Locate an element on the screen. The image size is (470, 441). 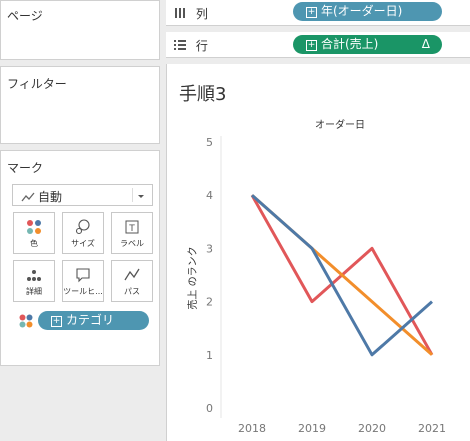
columns-shelf-label: 列 is located at coordinates (191, 13).